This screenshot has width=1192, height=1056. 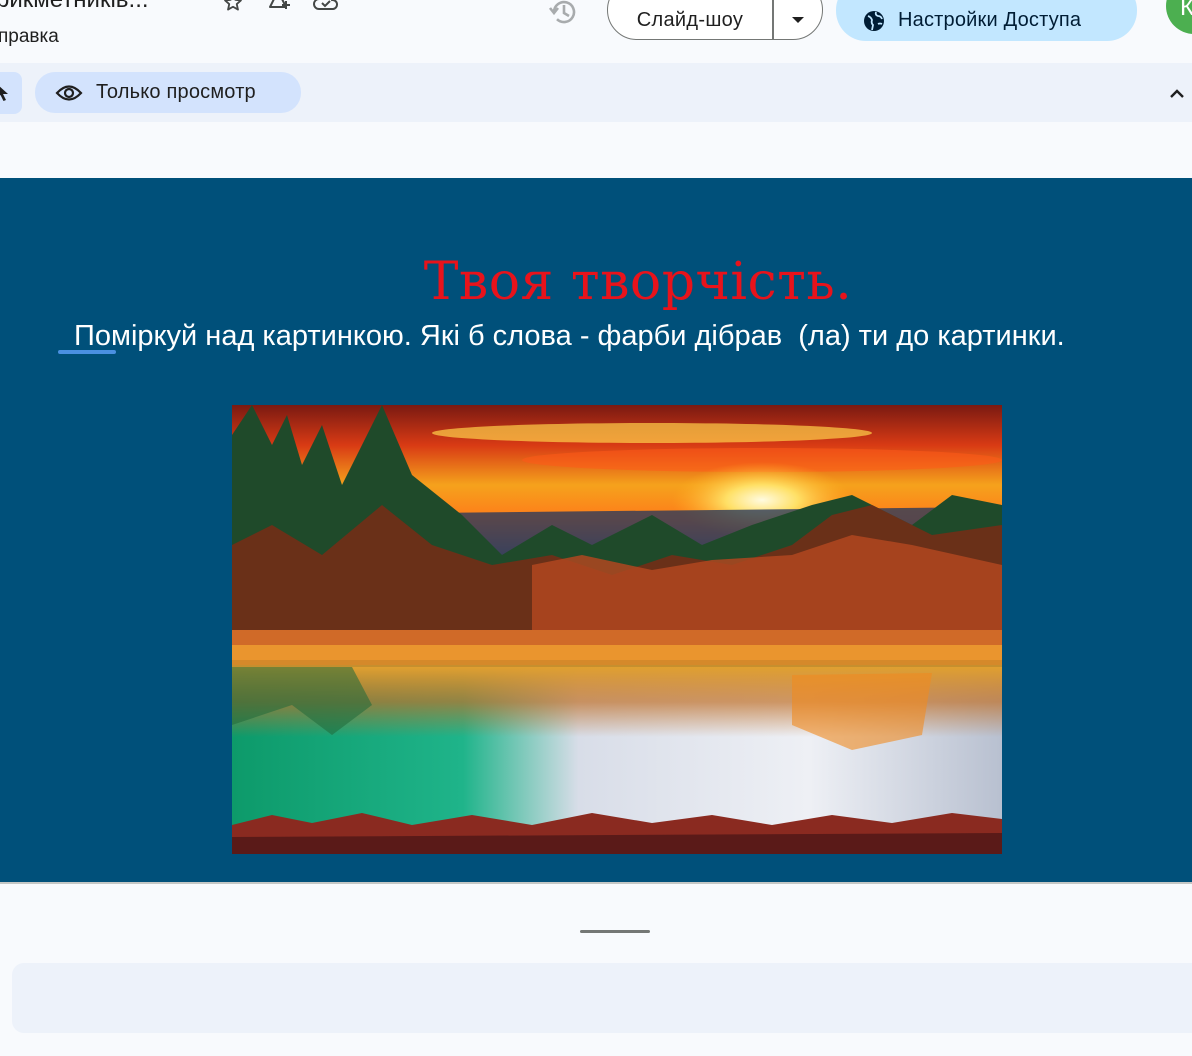 I want to click on add-to-drive-icon, so click(x=280, y=8).